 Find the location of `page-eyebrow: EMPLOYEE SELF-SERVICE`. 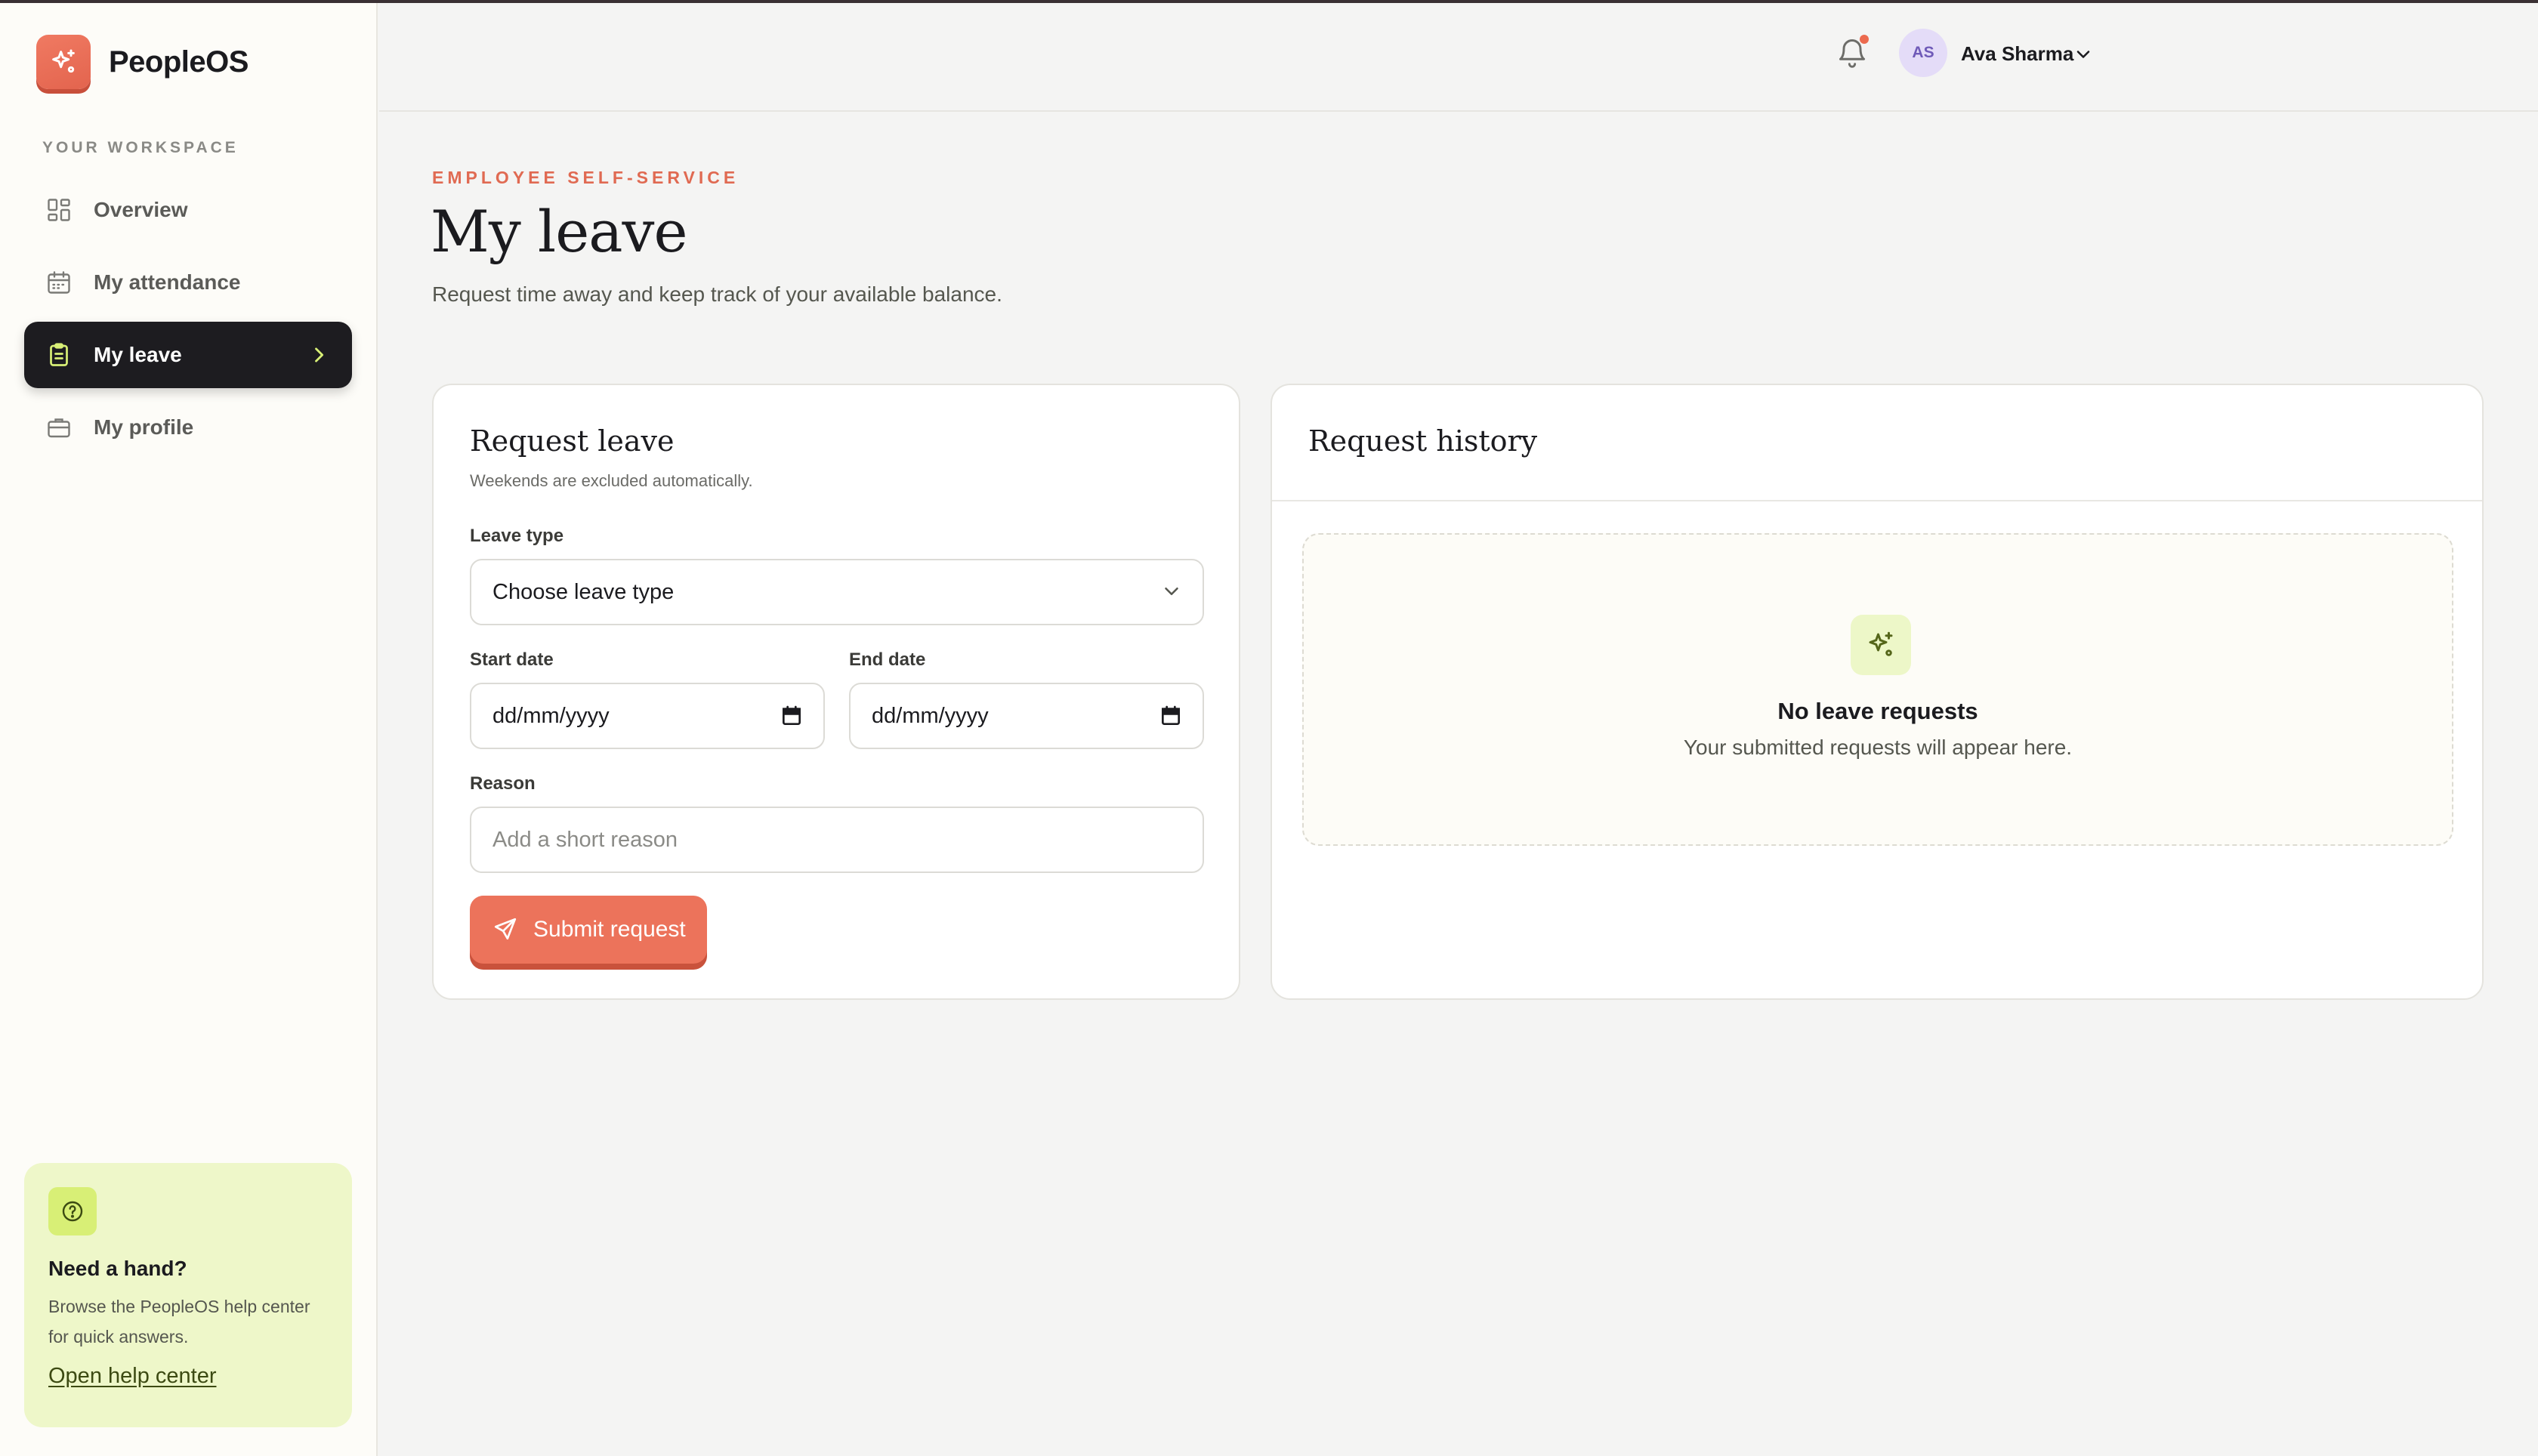

page-eyebrow: EMPLOYEE SELF-SERVICE is located at coordinates (585, 177).